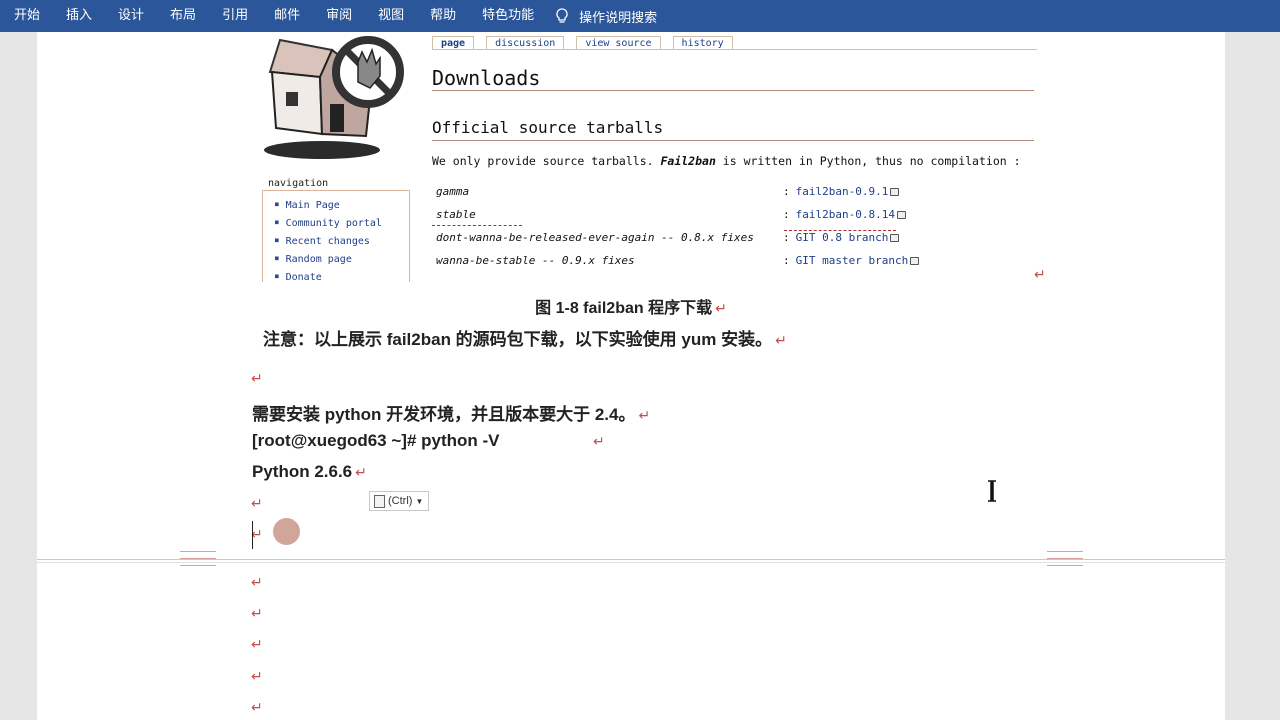  I want to click on nav-link-donate: Donate, so click(342, 275).